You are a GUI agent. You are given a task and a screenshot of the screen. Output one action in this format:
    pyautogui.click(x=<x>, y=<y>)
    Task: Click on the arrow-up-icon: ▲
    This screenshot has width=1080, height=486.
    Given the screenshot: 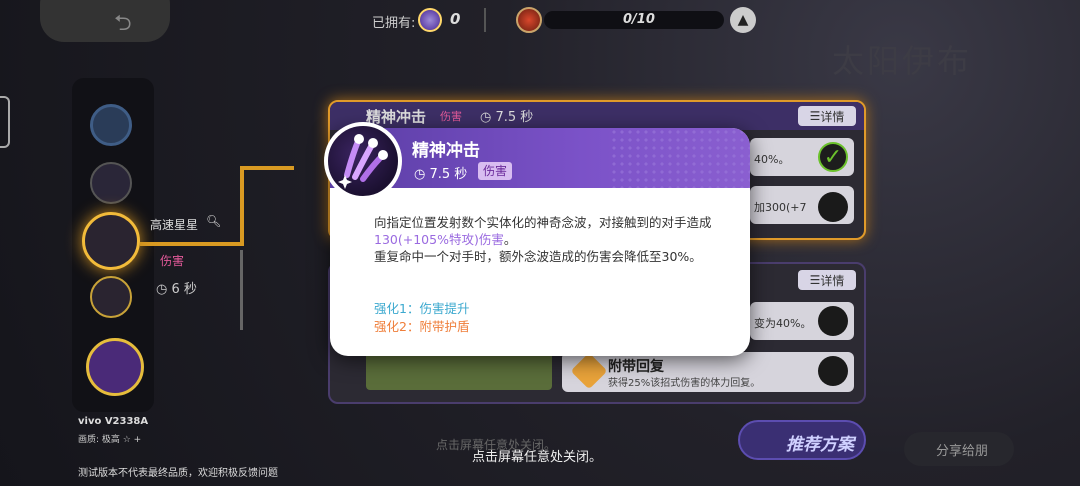 What is the action you would take?
    pyautogui.click(x=743, y=20)
    